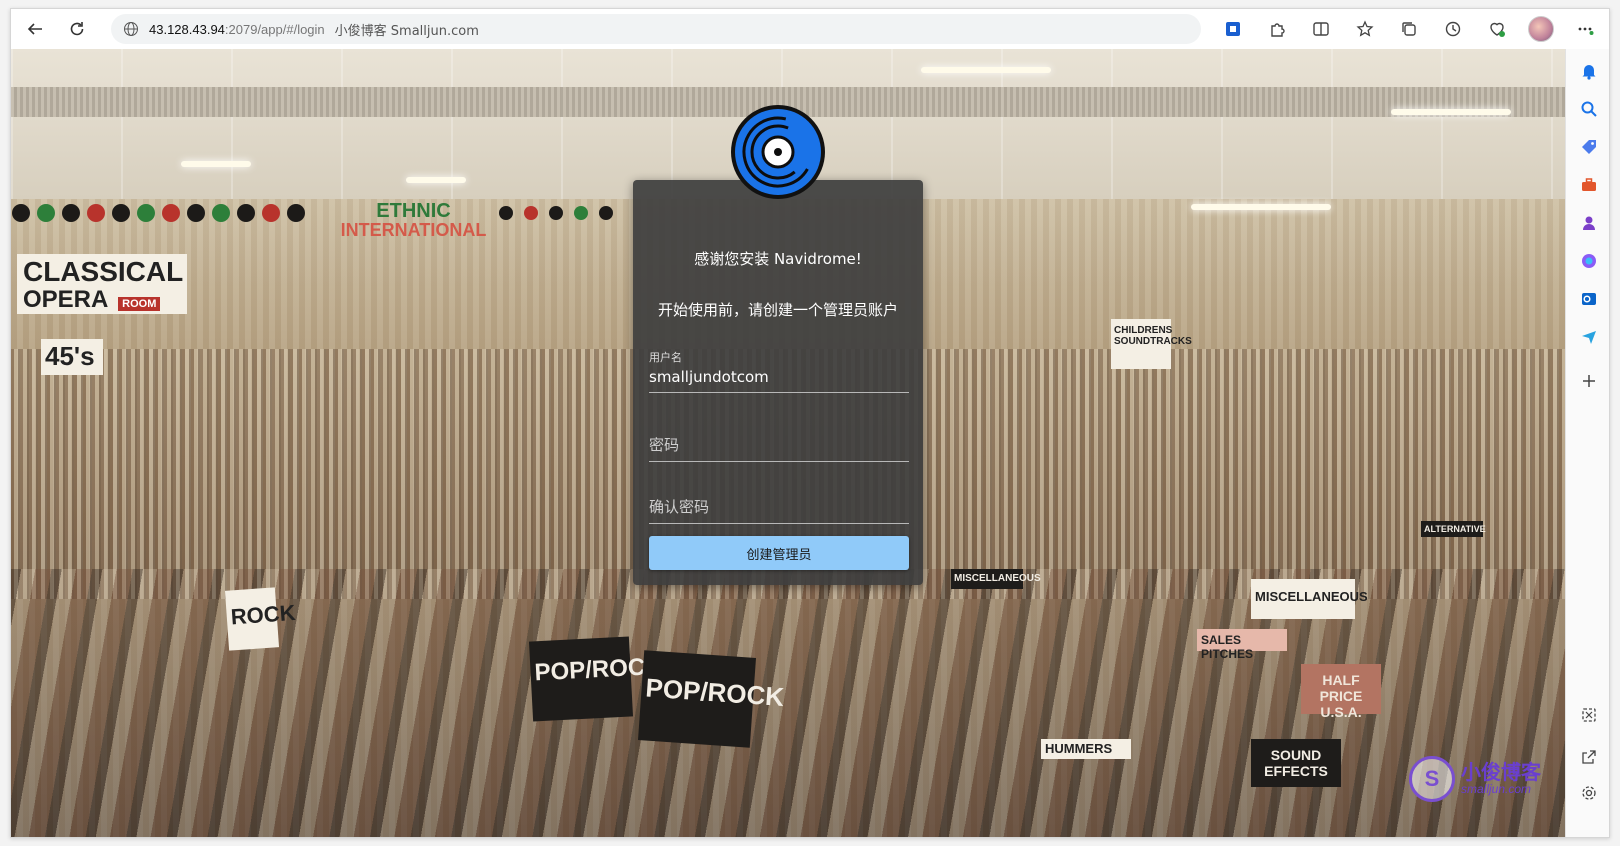  Describe the element at coordinates (1589, 757) in the screenshot. I see `external-link-icon` at that location.